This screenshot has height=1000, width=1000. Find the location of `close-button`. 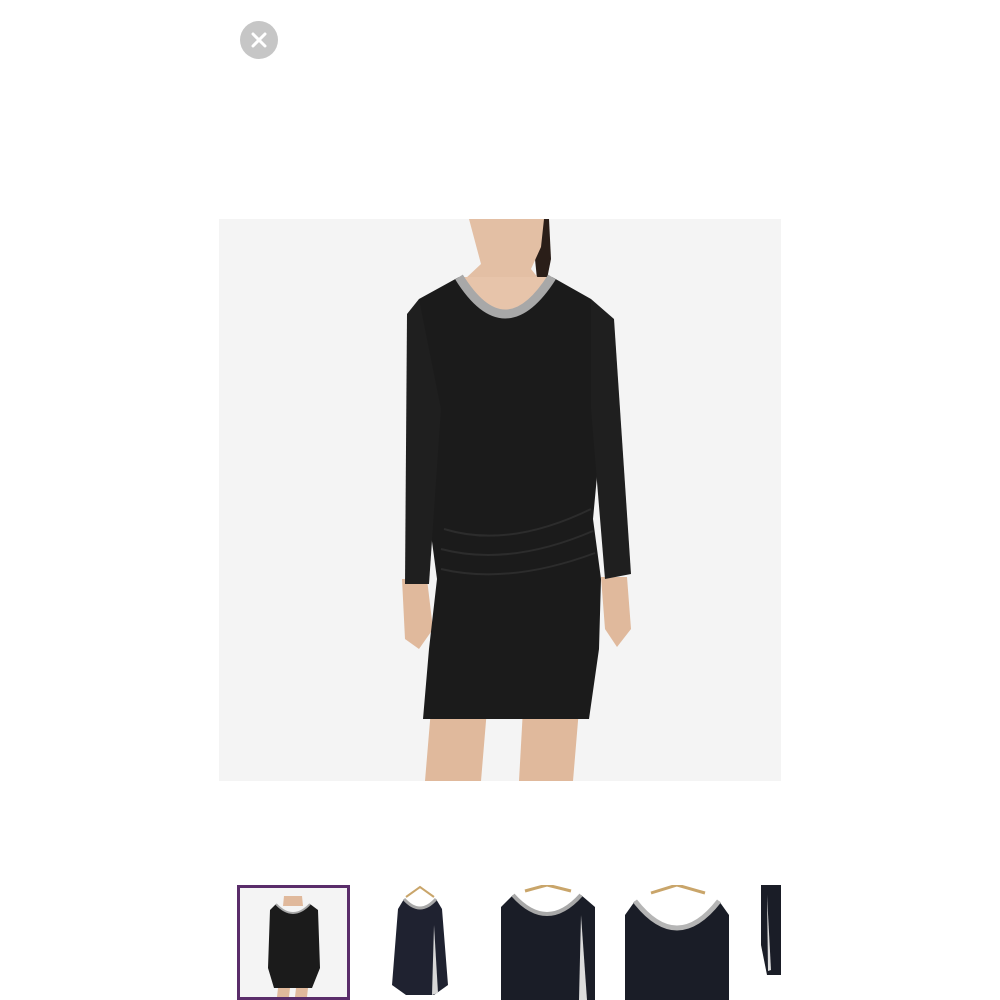

close-button is located at coordinates (259, 40).